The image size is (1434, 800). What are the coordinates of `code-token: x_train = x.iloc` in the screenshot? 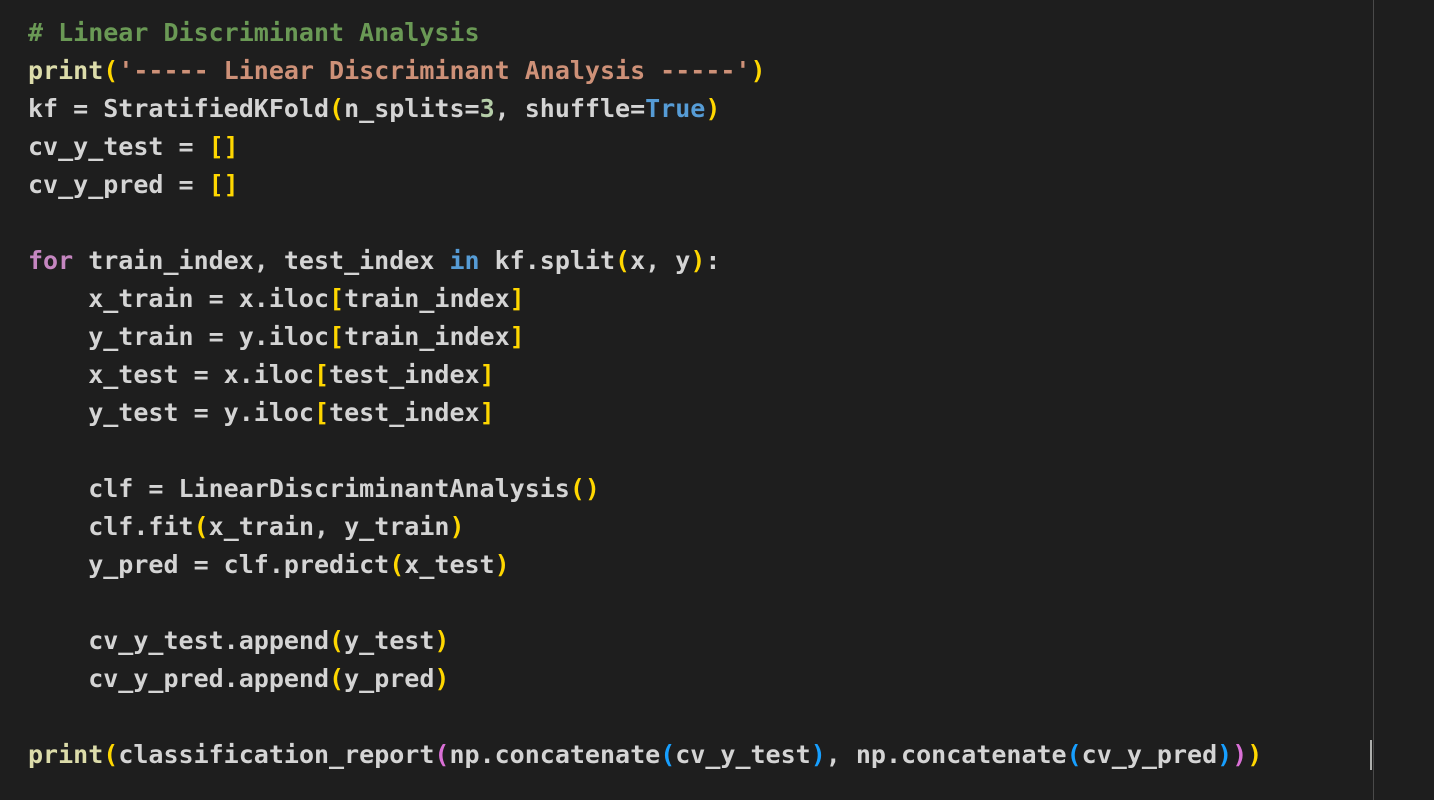 It's located at (179, 298).